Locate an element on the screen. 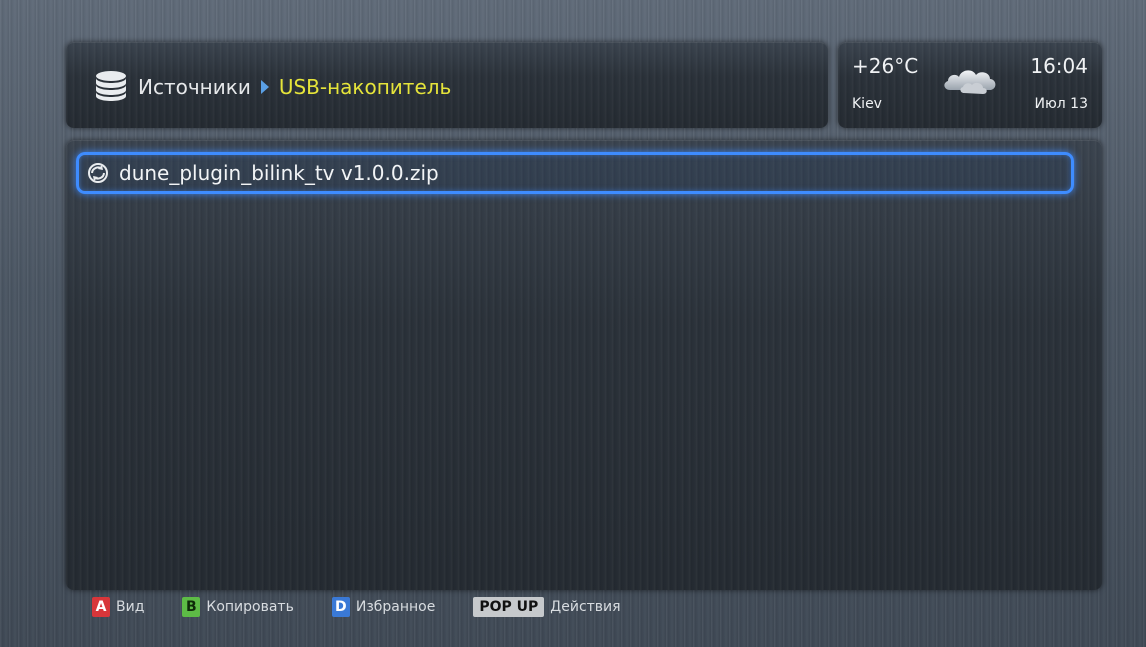 The height and width of the screenshot is (647, 1146). chevron-right-icon is located at coordinates (264, 87).